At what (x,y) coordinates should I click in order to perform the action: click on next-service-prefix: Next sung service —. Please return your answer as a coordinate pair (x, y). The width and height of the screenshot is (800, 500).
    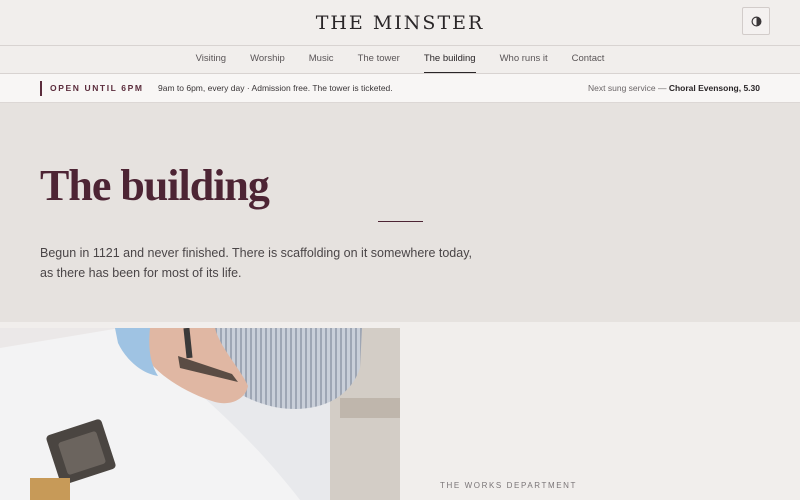
    Looking at the image, I should click on (627, 88).